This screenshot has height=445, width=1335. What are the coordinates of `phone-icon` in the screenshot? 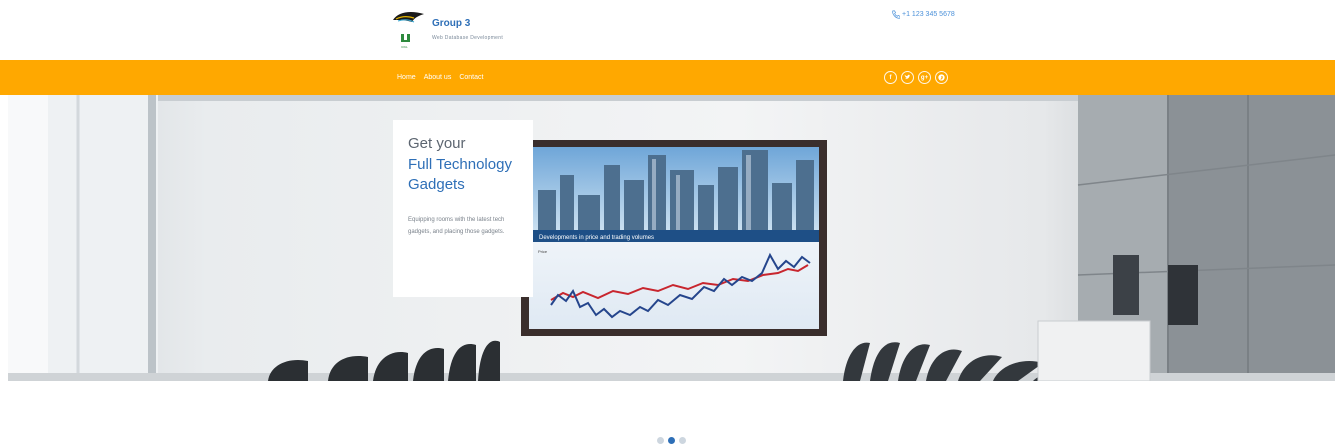 It's located at (896, 14).